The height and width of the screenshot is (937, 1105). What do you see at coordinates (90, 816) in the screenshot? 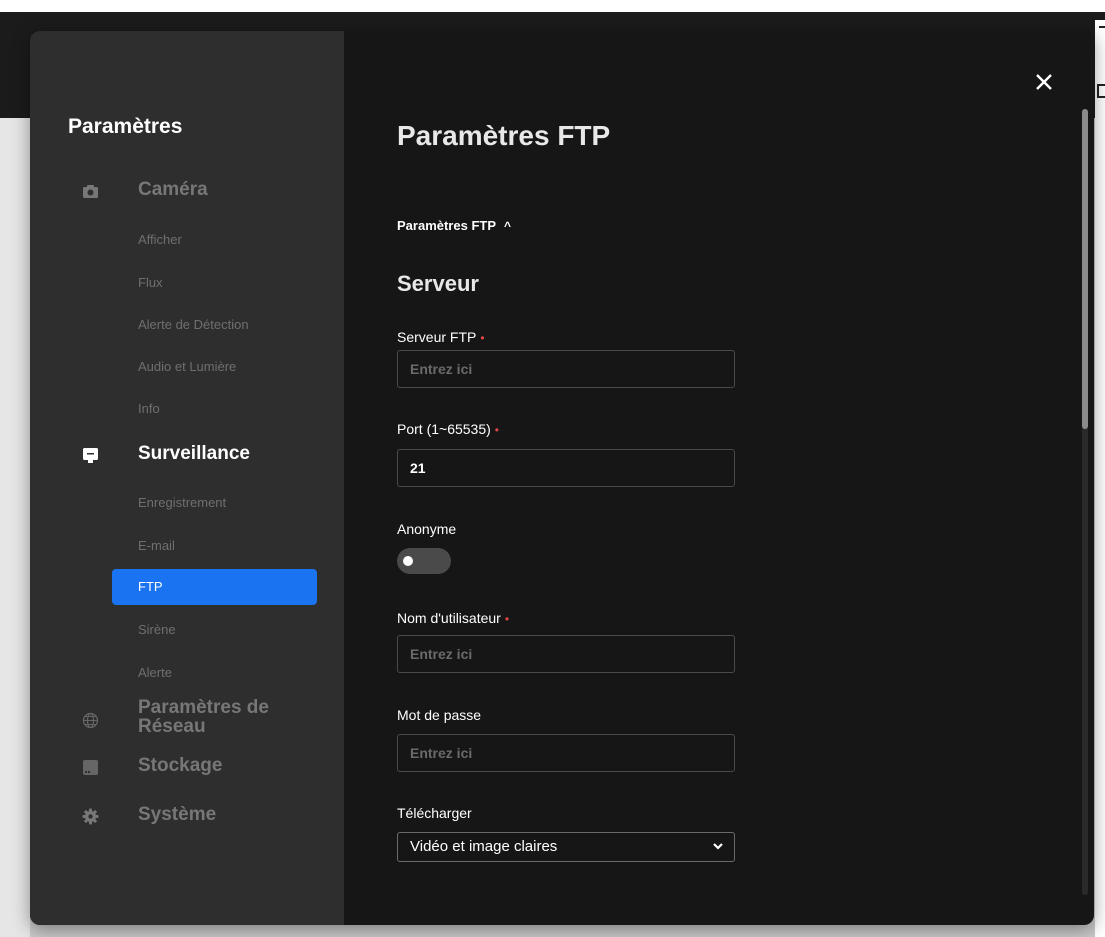
I see `gear-icon` at bounding box center [90, 816].